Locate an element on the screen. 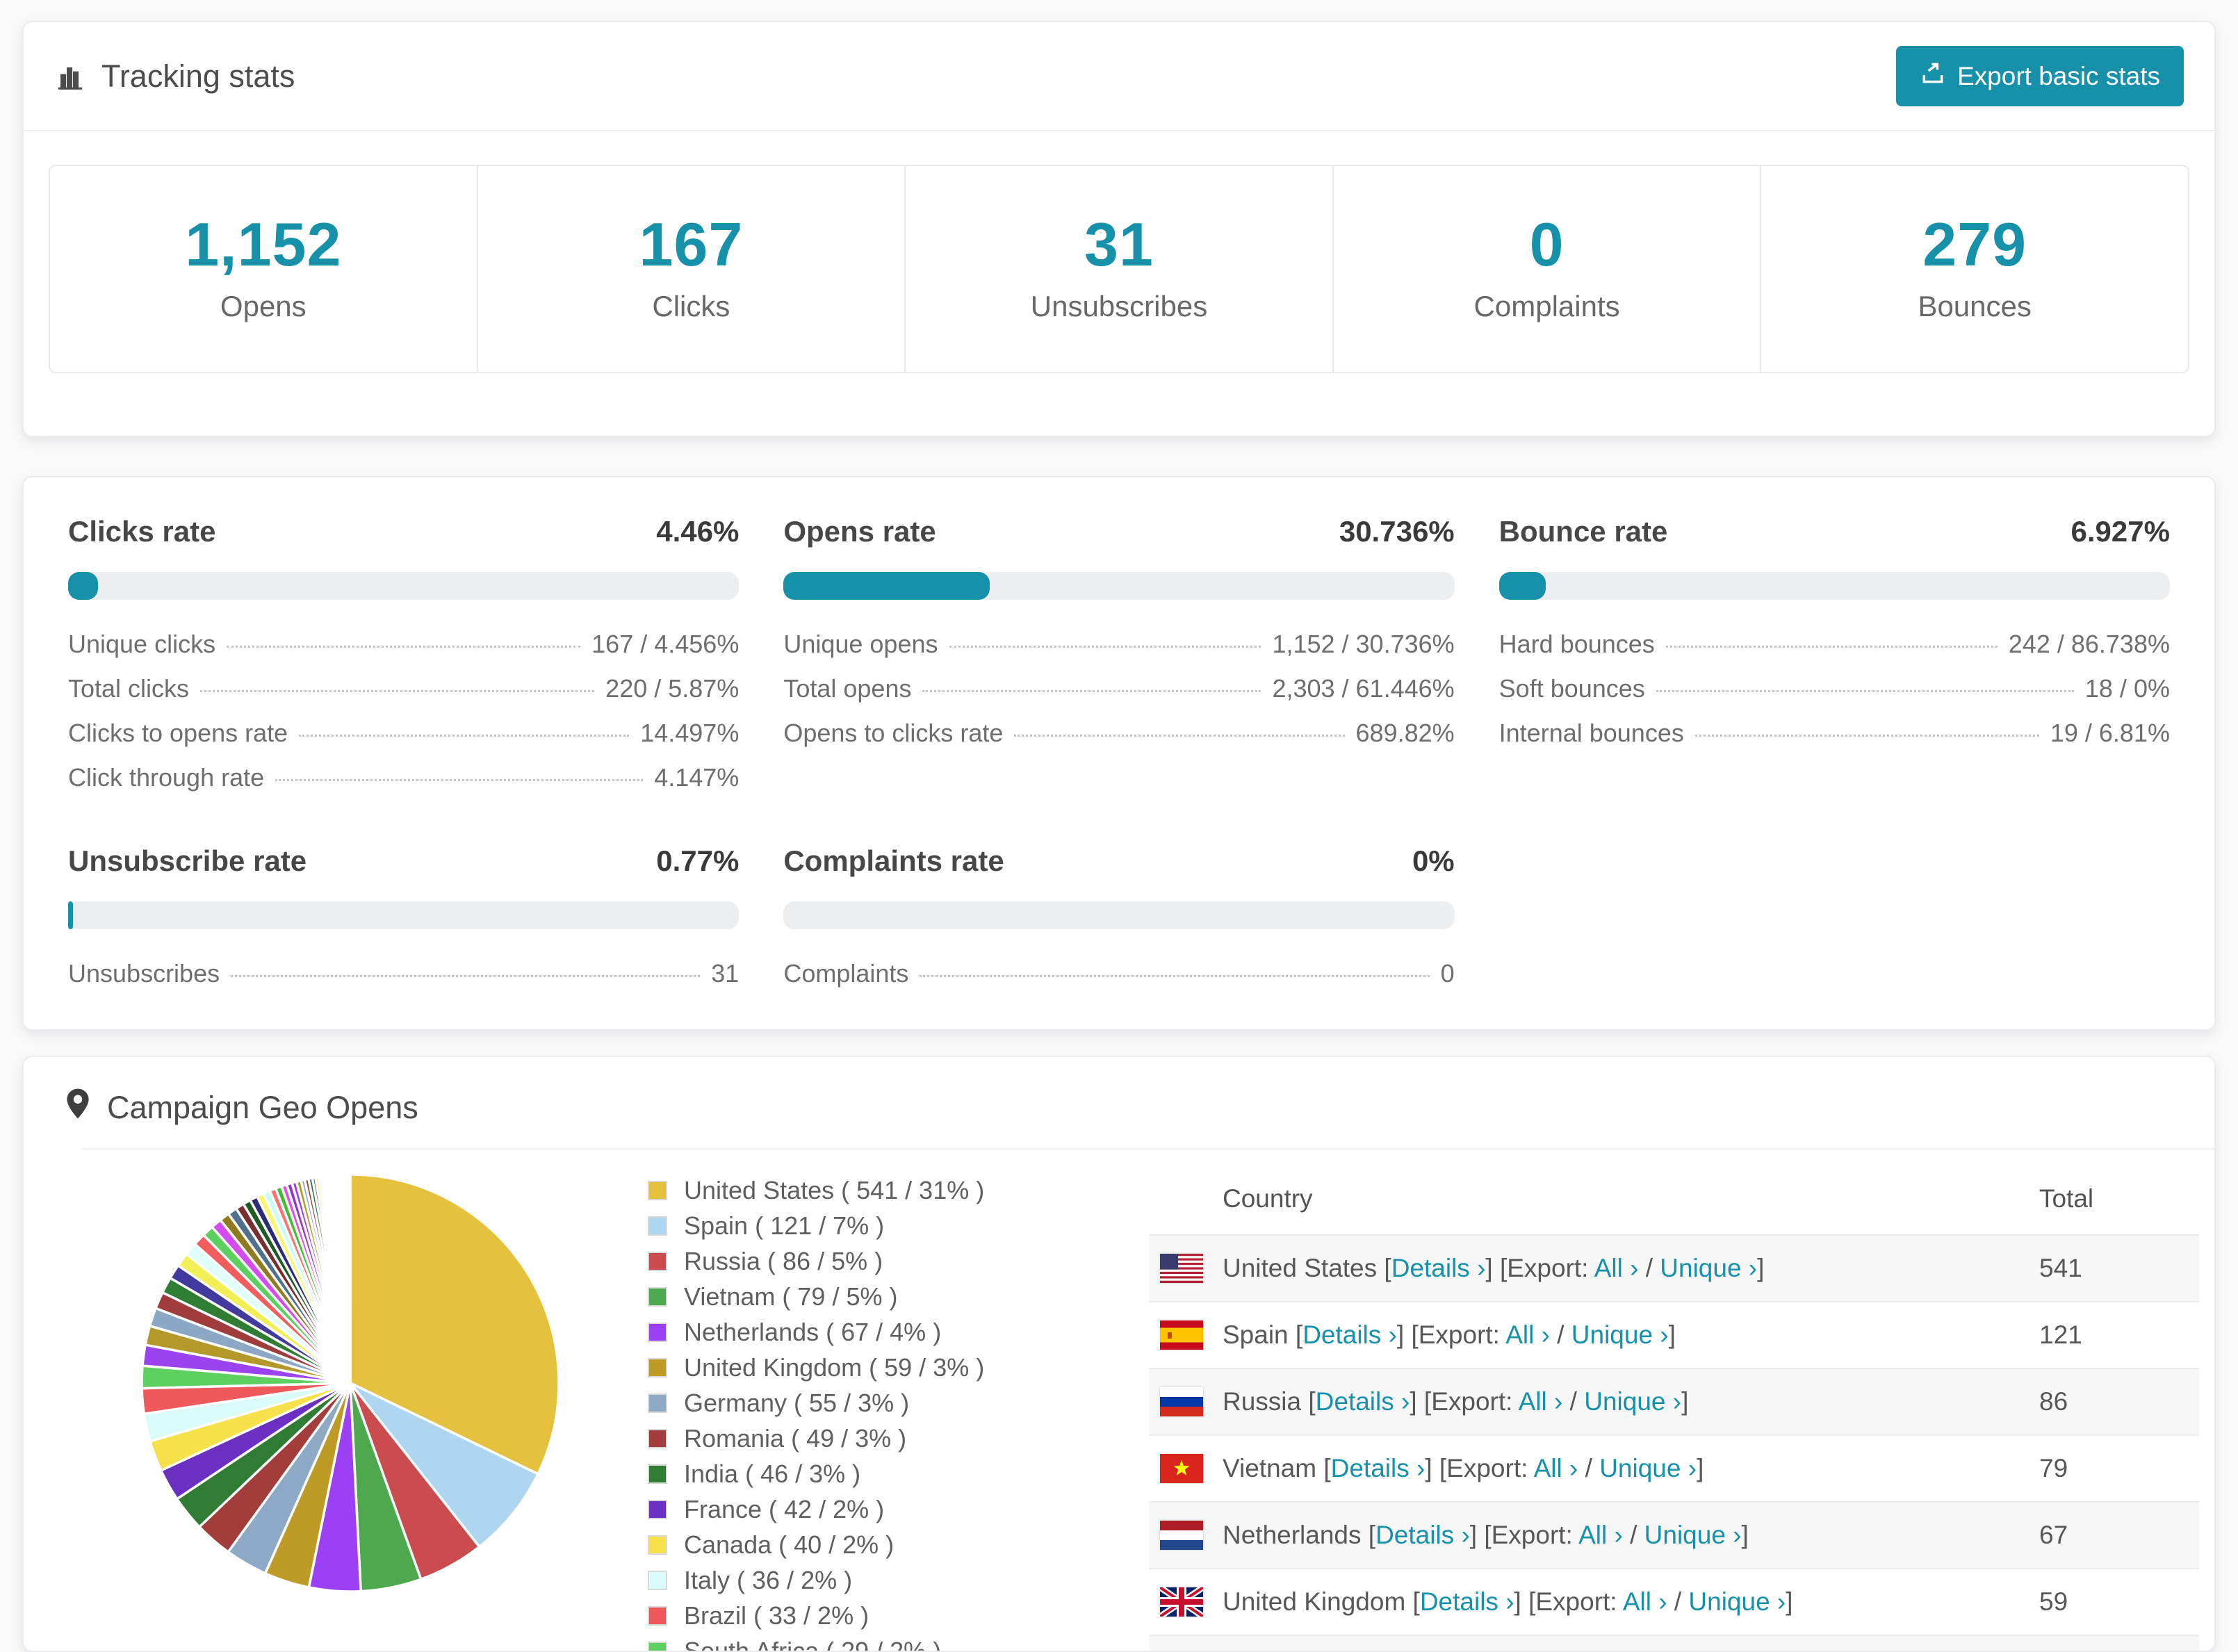 Image resolution: width=2238 pixels, height=1652 pixels. rate-detail-label: Click through rate is located at coordinates (166, 777).